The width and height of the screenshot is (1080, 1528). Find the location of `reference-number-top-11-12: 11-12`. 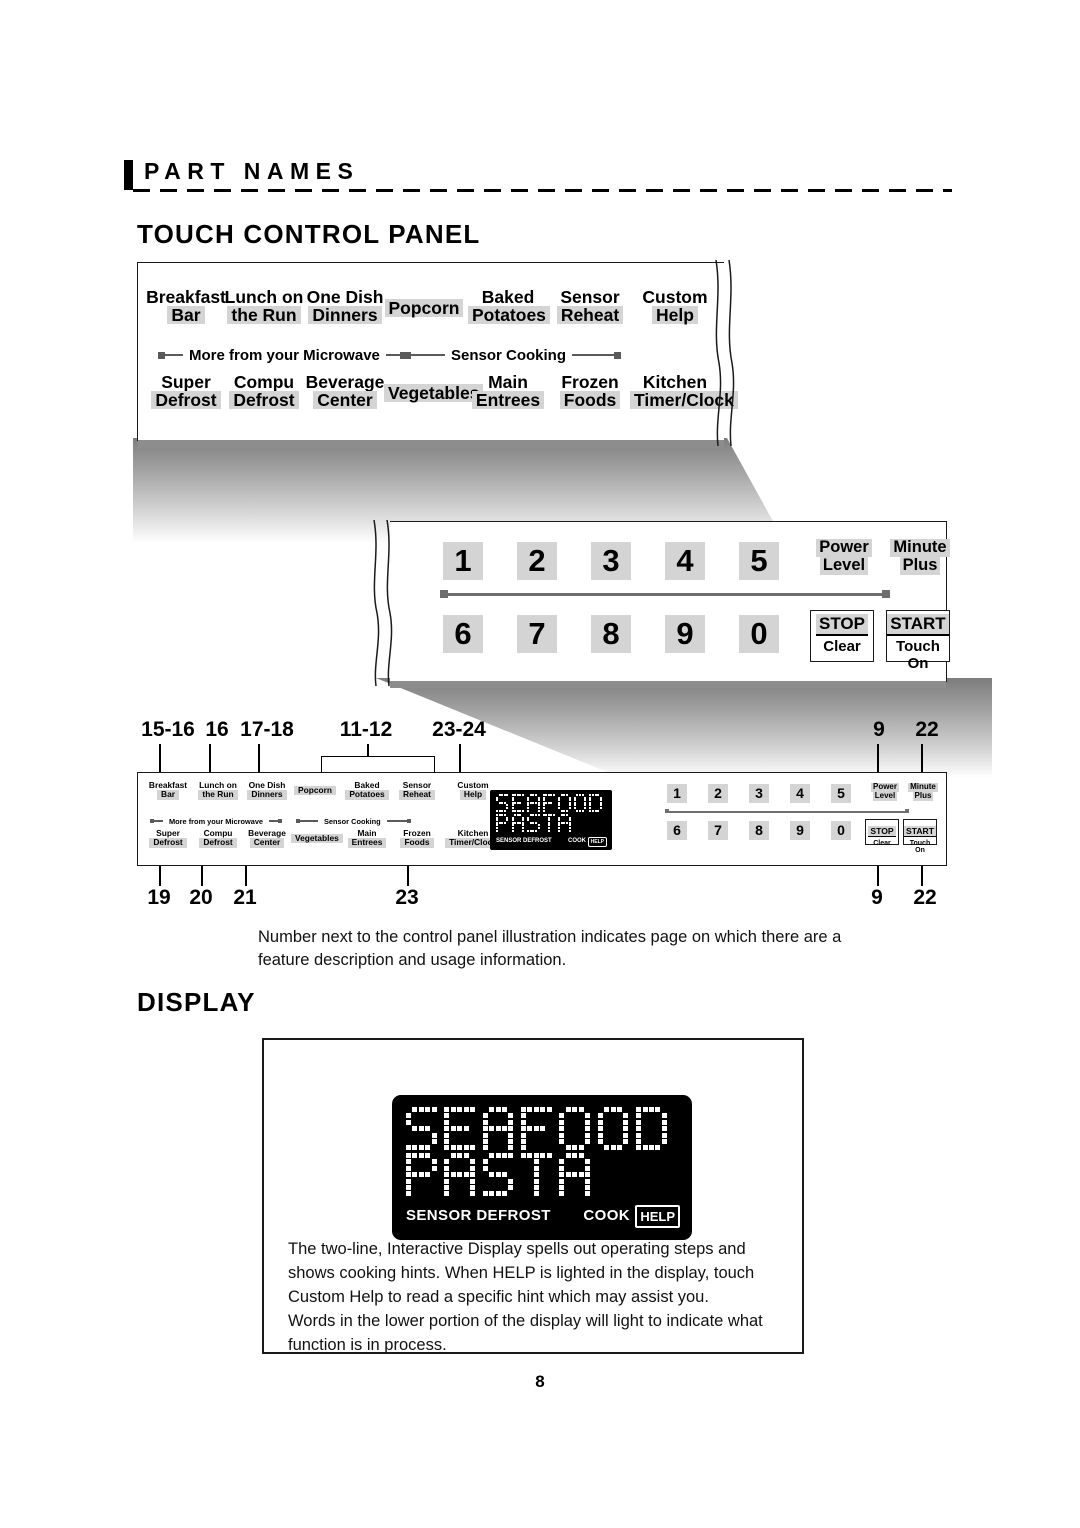

reference-number-top-11-12: 11-12 is located at coordinates (366, 729).